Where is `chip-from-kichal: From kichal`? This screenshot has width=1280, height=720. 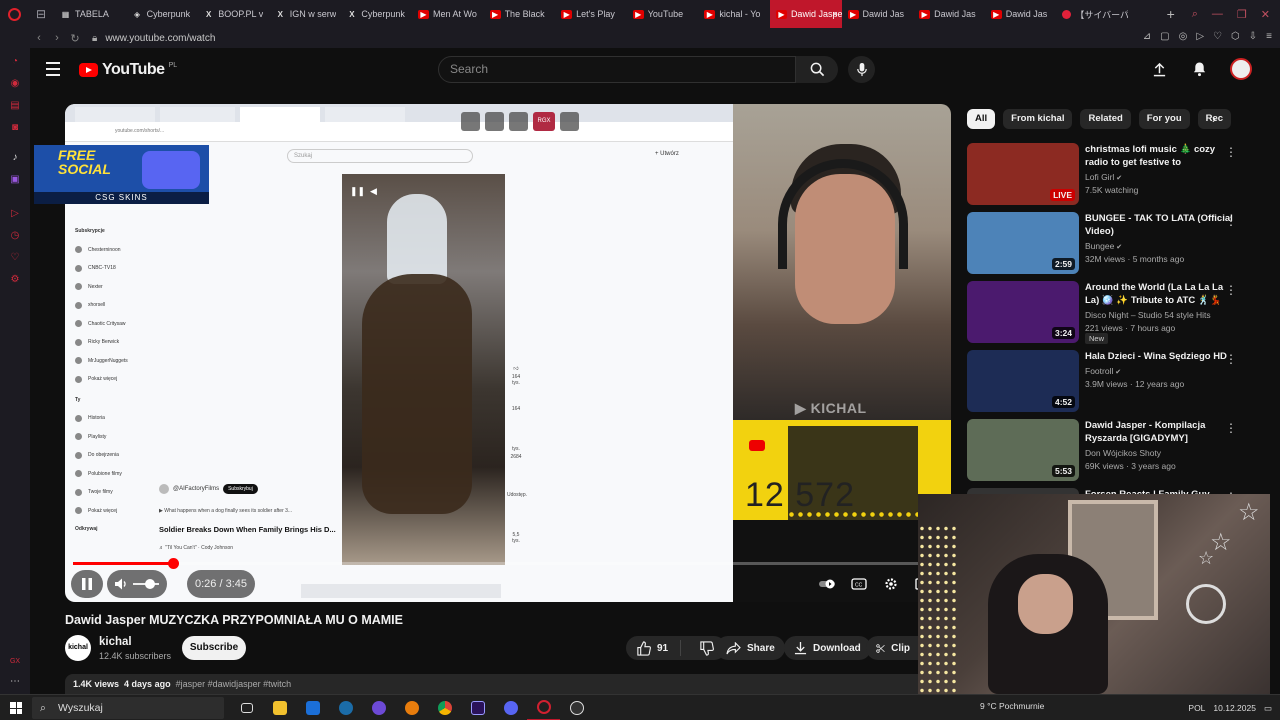 chip-from-kichal: From kichal is located at coordinates (1038, 119).